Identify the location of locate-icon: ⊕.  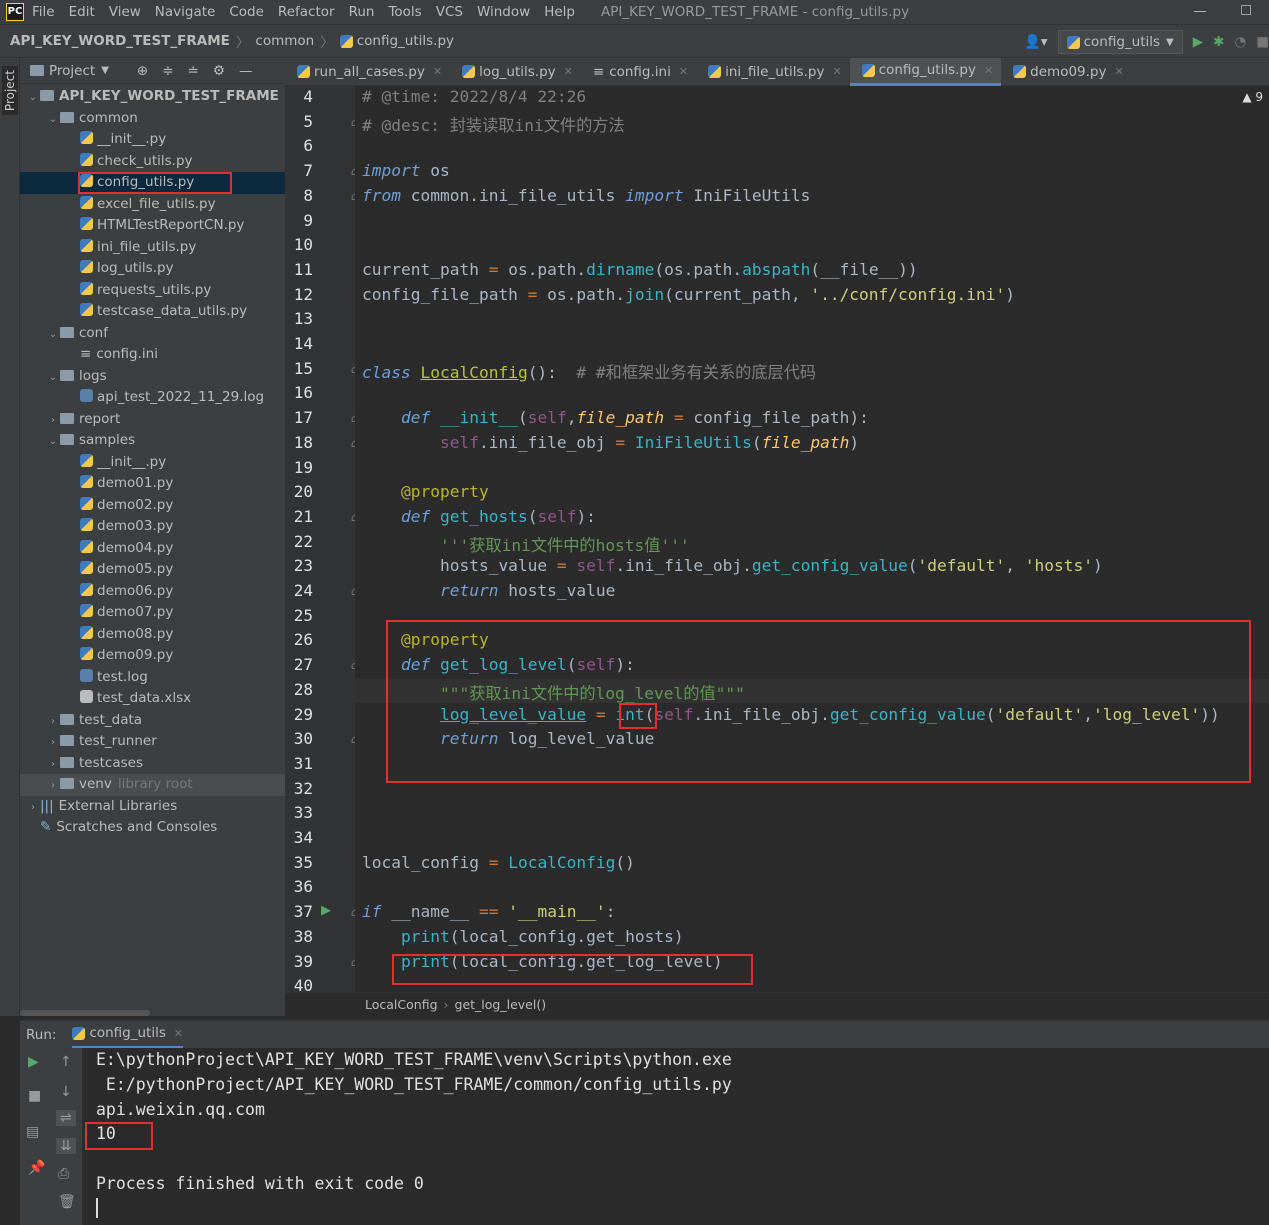
(142, 71).